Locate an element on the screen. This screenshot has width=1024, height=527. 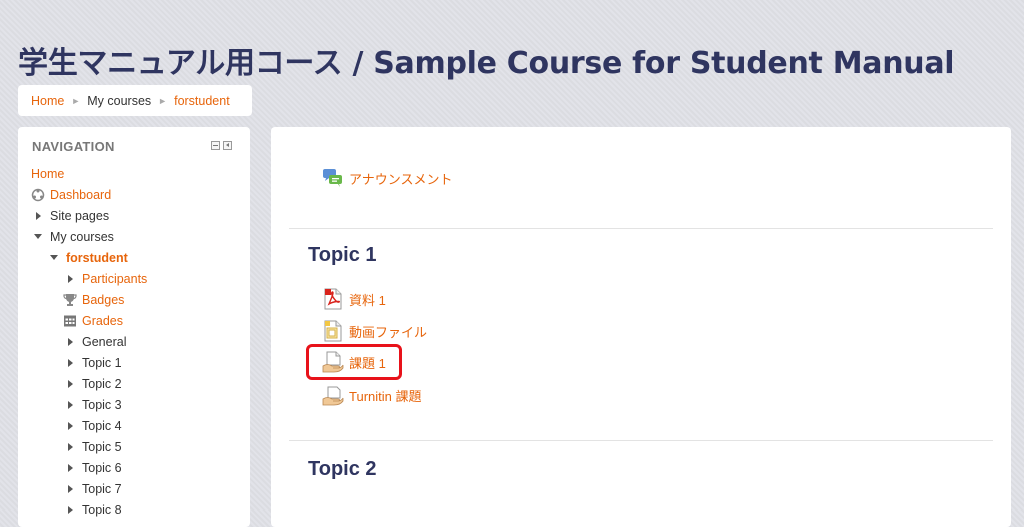
activity-label: アナウンスメント is located at coordinates (401, 179).